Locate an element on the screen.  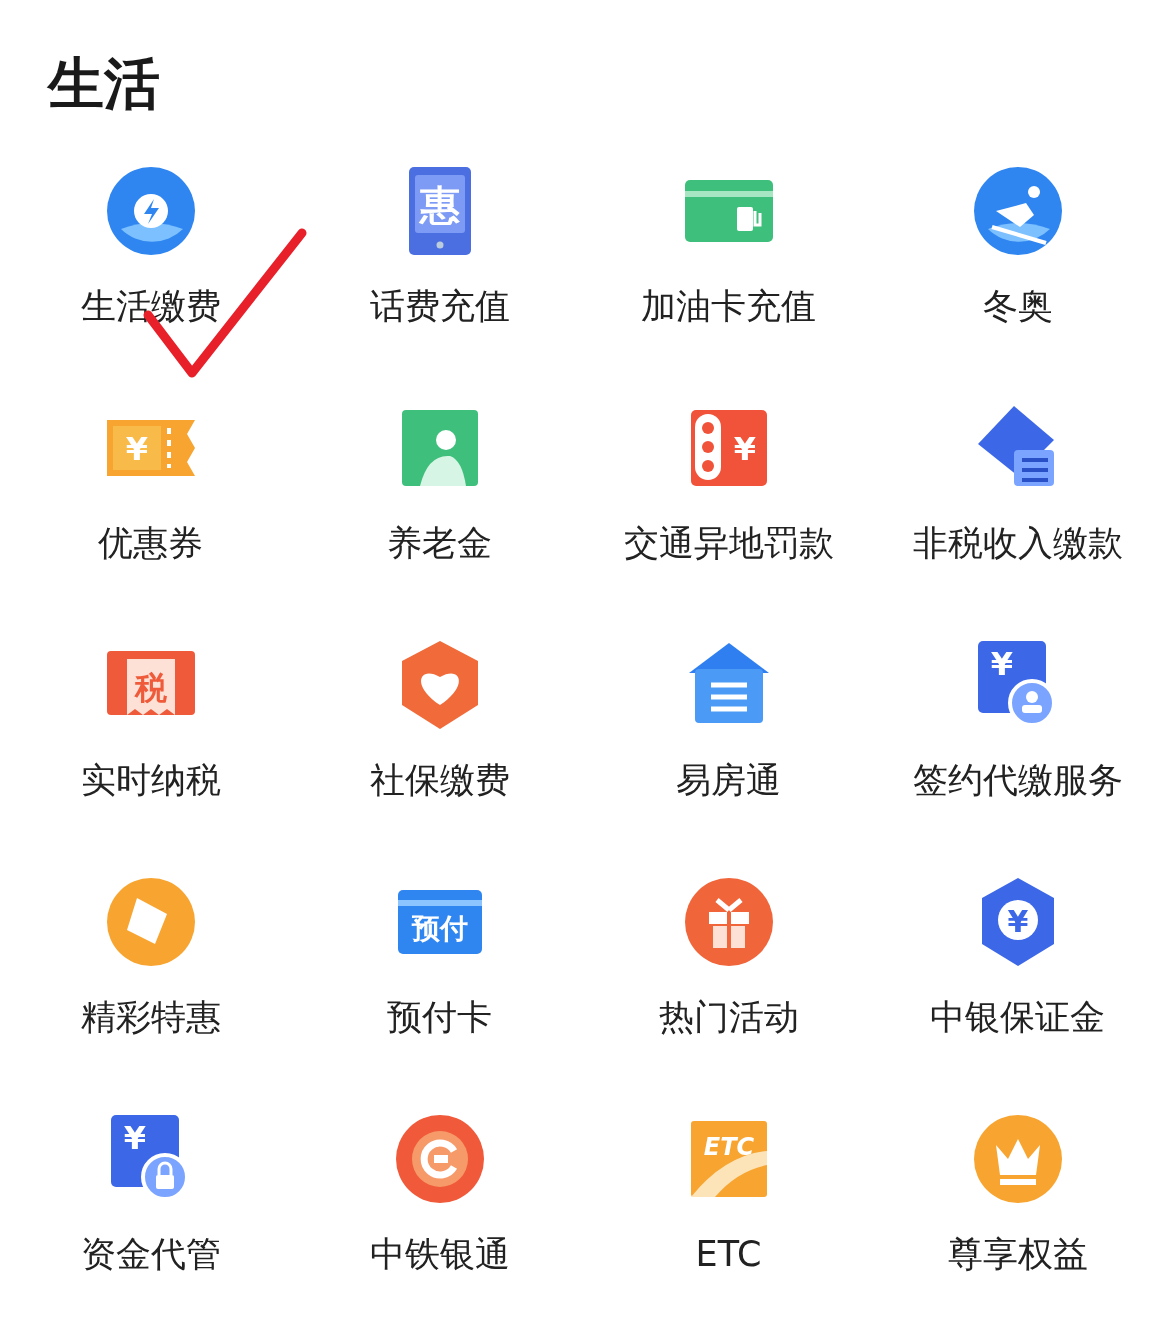
service-label: 冬奥 is located at coordinates (1017, 306).